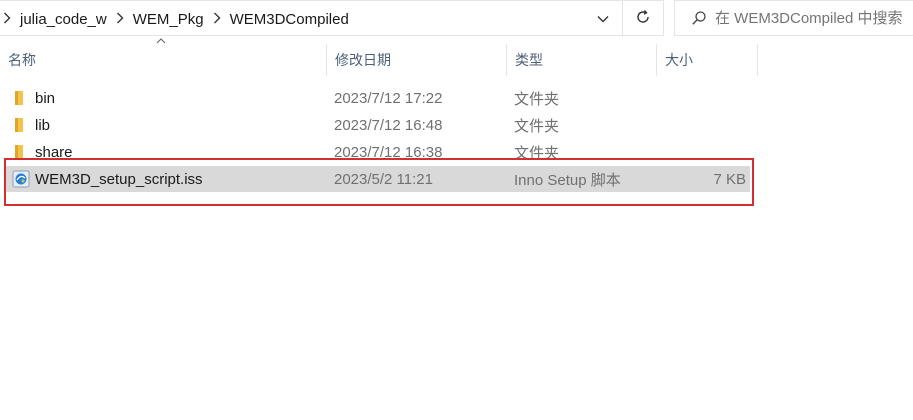  What do you see at coordinates (388, 98) in the screenshot?
I see `file-date: 2023/7/12 17:22` at bounding box center [388, 98].